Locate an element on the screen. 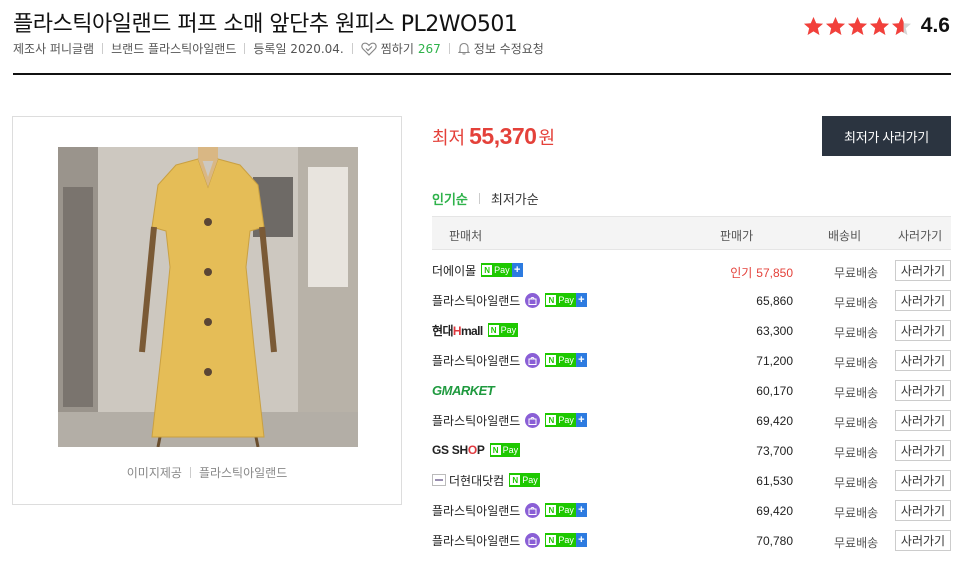 The height and width of the screenshot is (570, 969). lowest-price-unit: 원 is located at coordinates (547, 138).